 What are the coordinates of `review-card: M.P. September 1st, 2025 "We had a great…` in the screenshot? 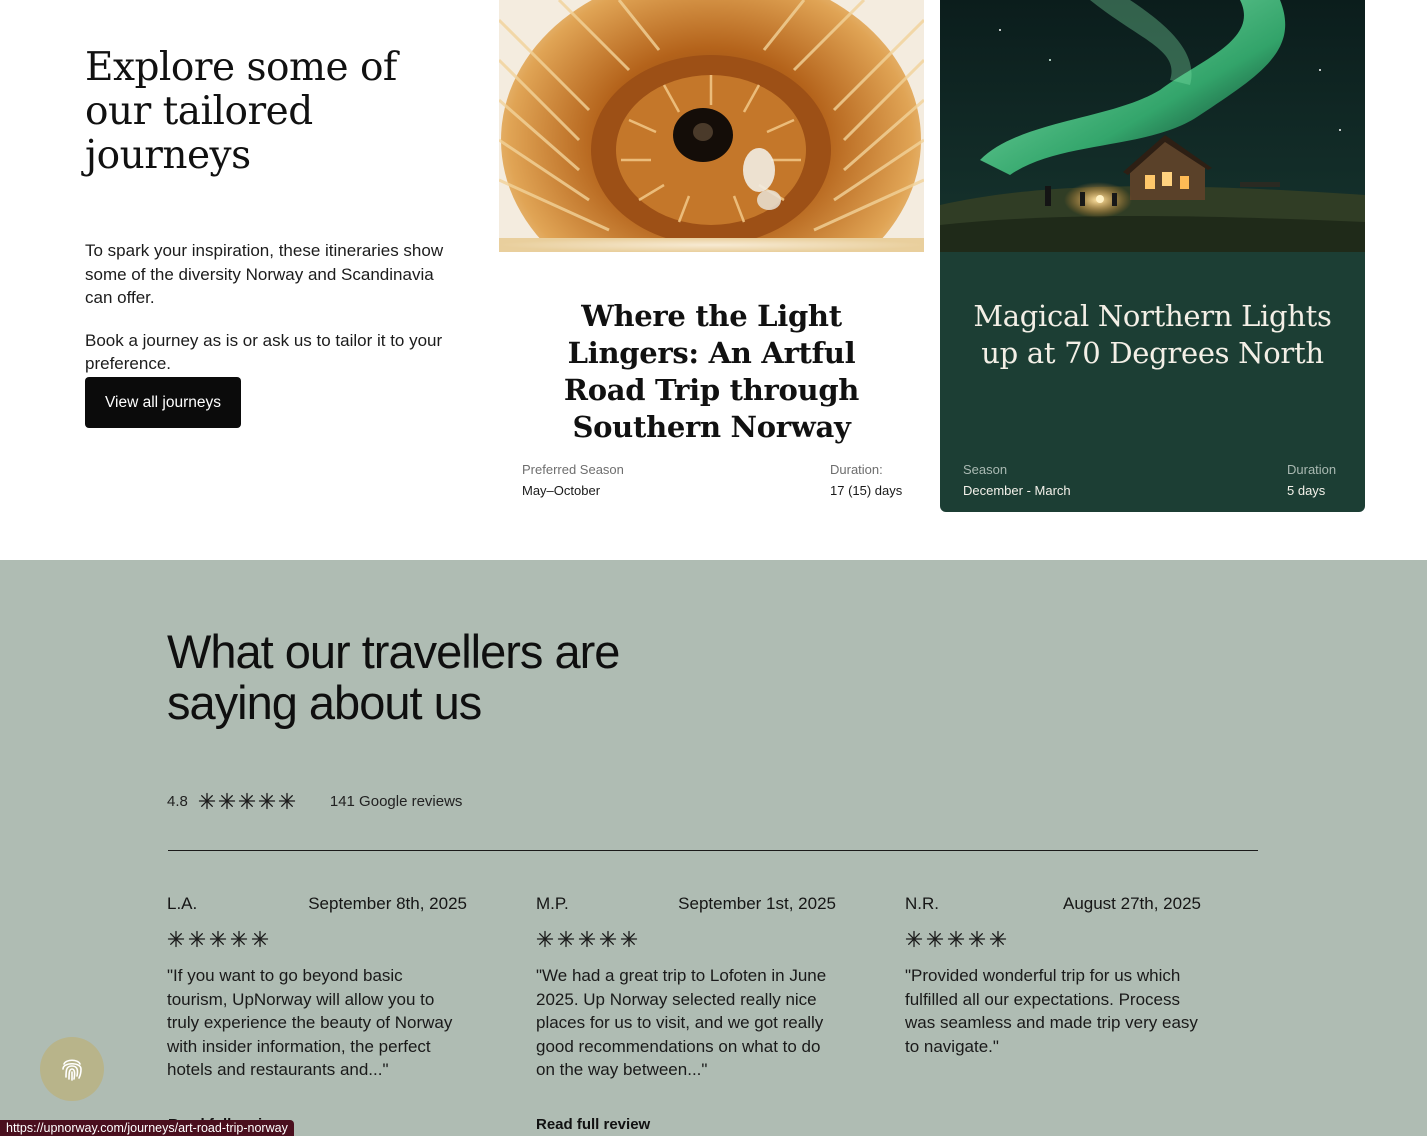 It's located at (686, 988).